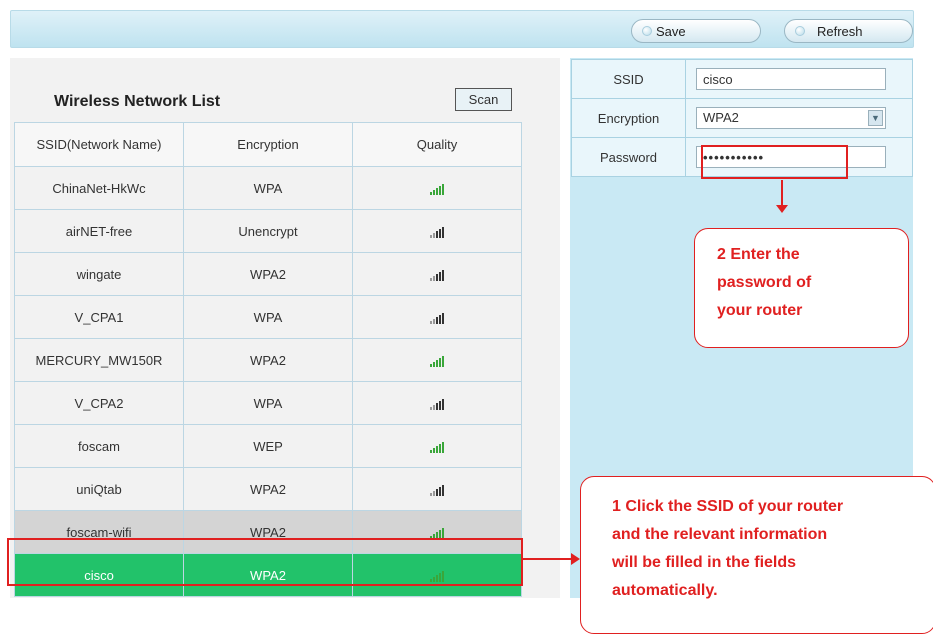 This screenshot has height=634, width=933. I want to click on callout-step-2: 2 Enter the password of your router, so click(801, 288).